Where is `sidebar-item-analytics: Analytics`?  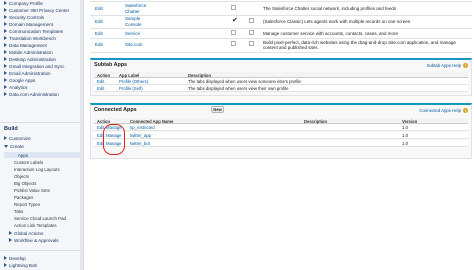 sidebar-item-analytics: Analytics is located at coordinates (15, 87).